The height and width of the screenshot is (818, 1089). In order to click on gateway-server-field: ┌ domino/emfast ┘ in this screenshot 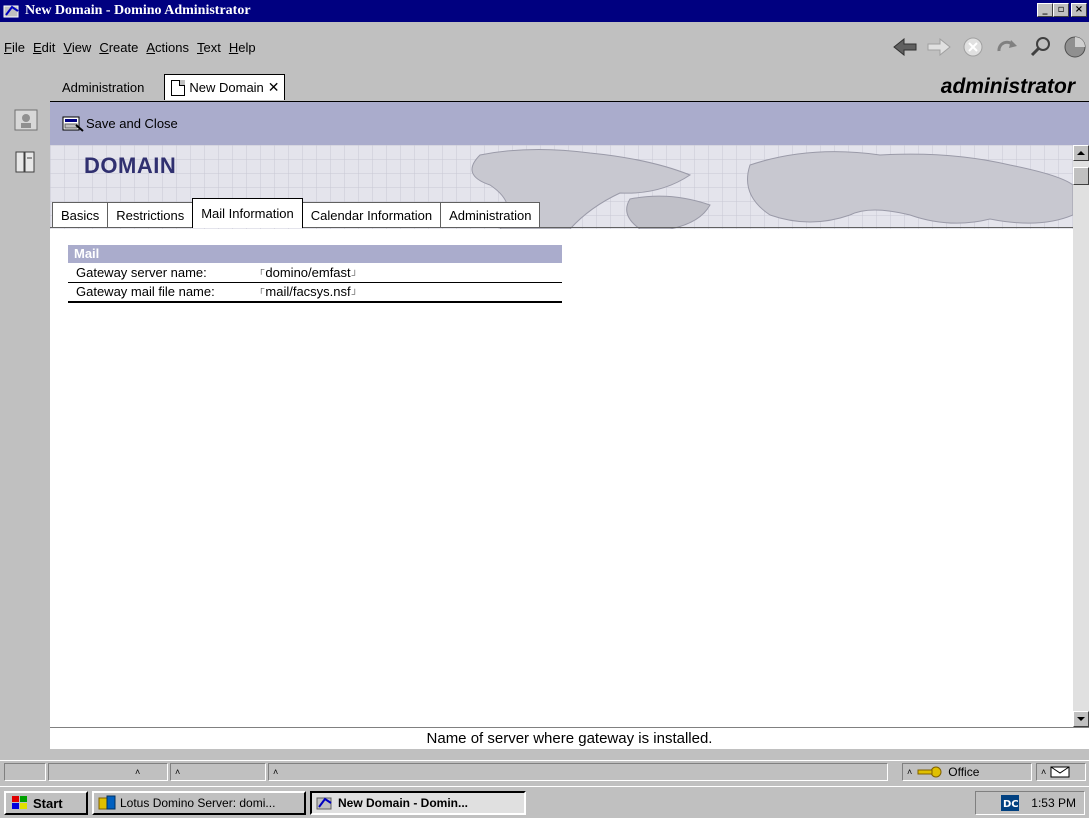, I will do `click(308, 272)`.